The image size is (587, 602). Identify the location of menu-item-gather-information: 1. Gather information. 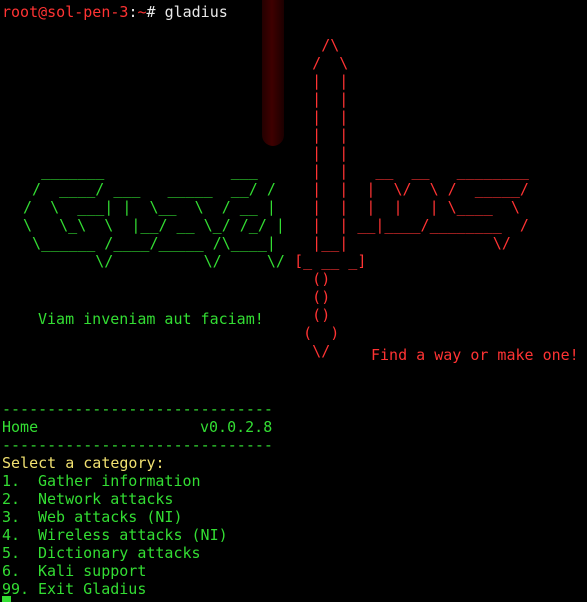
(101, 481).